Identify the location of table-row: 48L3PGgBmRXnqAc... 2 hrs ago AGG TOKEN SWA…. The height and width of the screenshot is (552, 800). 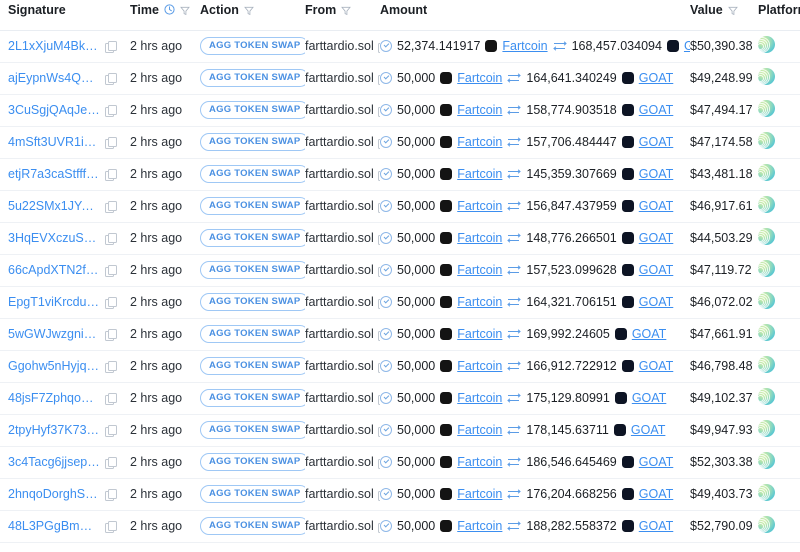
(400, 526).